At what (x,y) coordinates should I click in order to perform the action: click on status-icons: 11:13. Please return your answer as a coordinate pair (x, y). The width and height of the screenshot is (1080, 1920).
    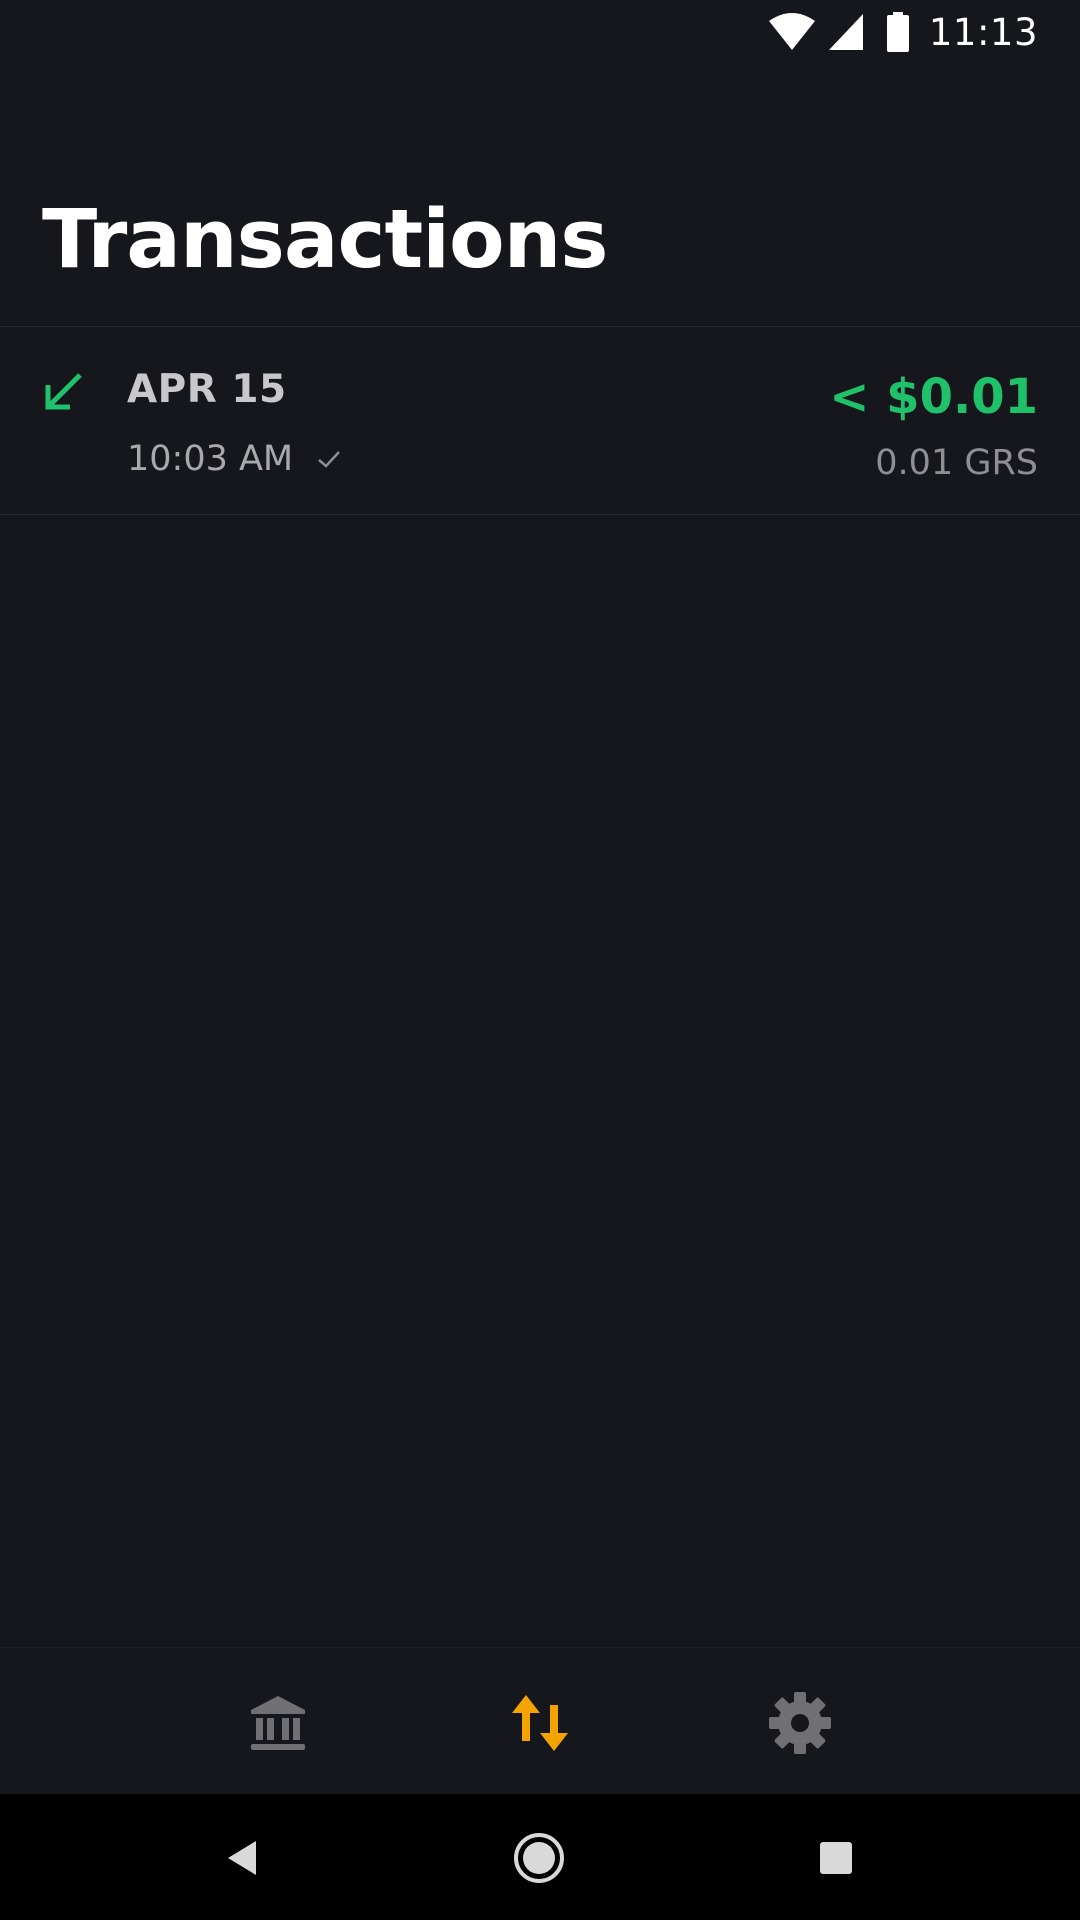
    Looking at the image, I should click on (903, 32).